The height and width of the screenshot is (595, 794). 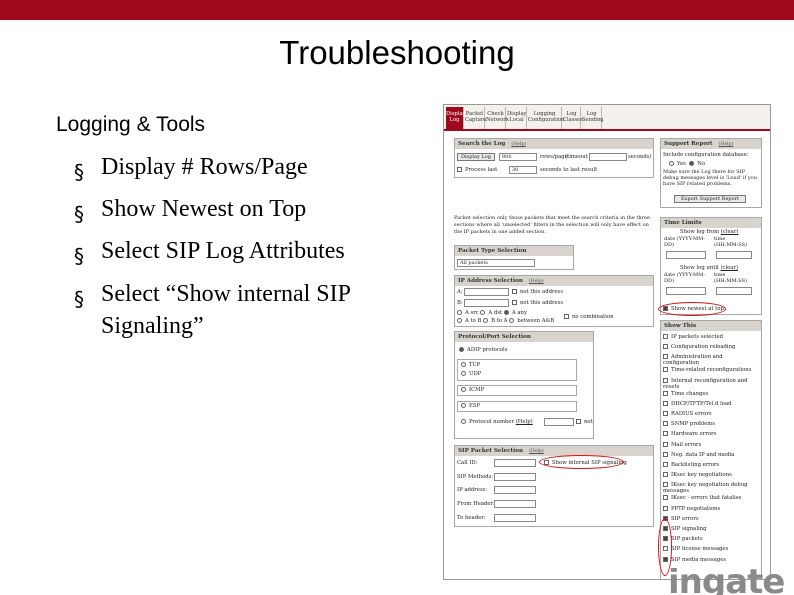 I want to click on process-last-checkbox, so click(x=459, y=169).